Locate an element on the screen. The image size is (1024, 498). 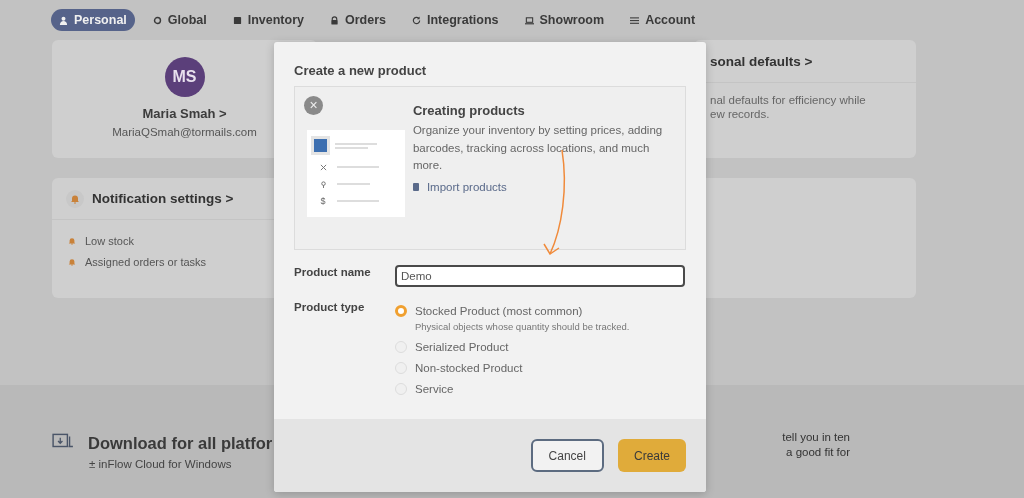
nav-tab: Inventory is located at coordinates (268, 20).